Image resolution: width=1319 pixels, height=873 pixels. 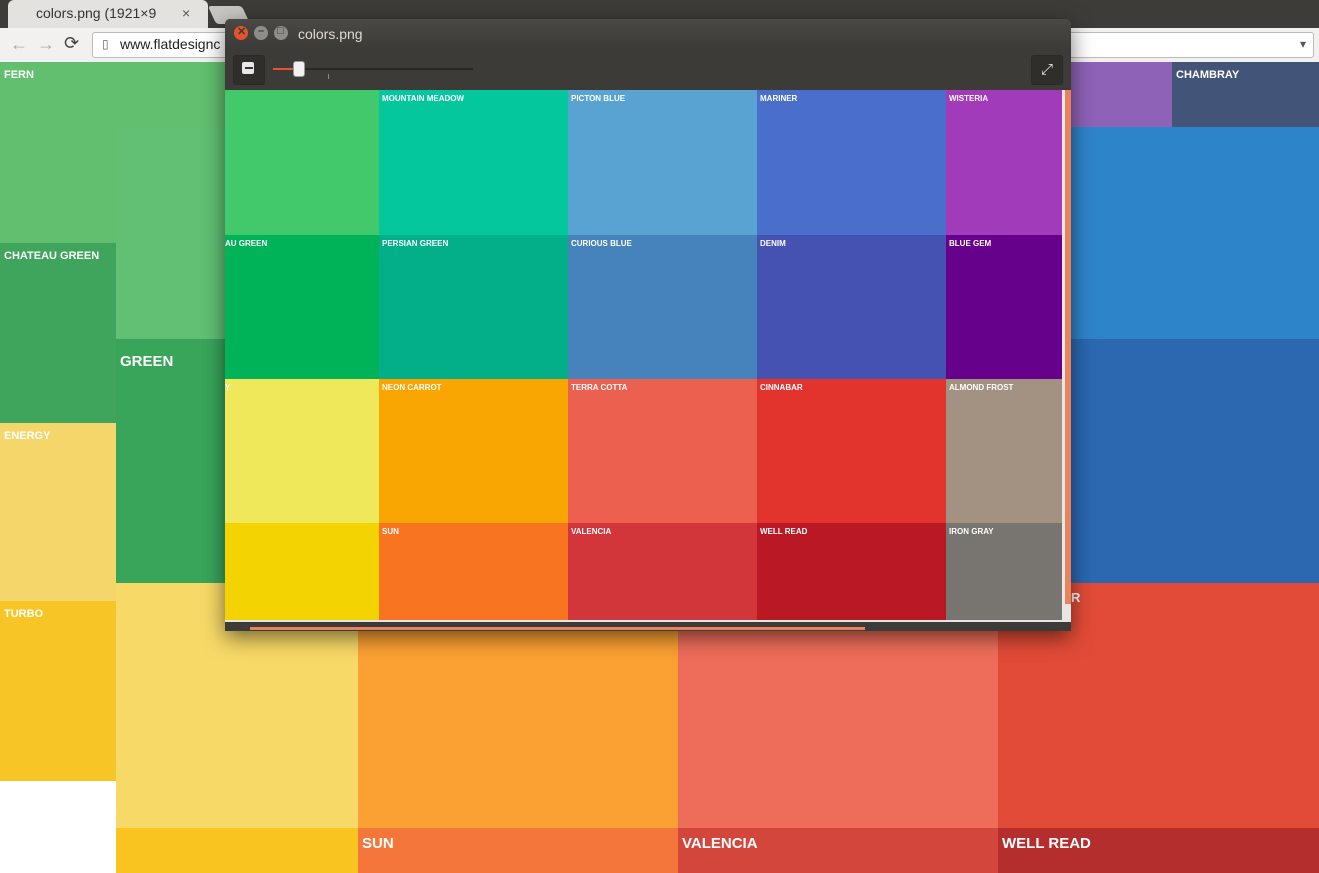 I want to click on zoom-out-icon-bar, so click(x=249, y=68).